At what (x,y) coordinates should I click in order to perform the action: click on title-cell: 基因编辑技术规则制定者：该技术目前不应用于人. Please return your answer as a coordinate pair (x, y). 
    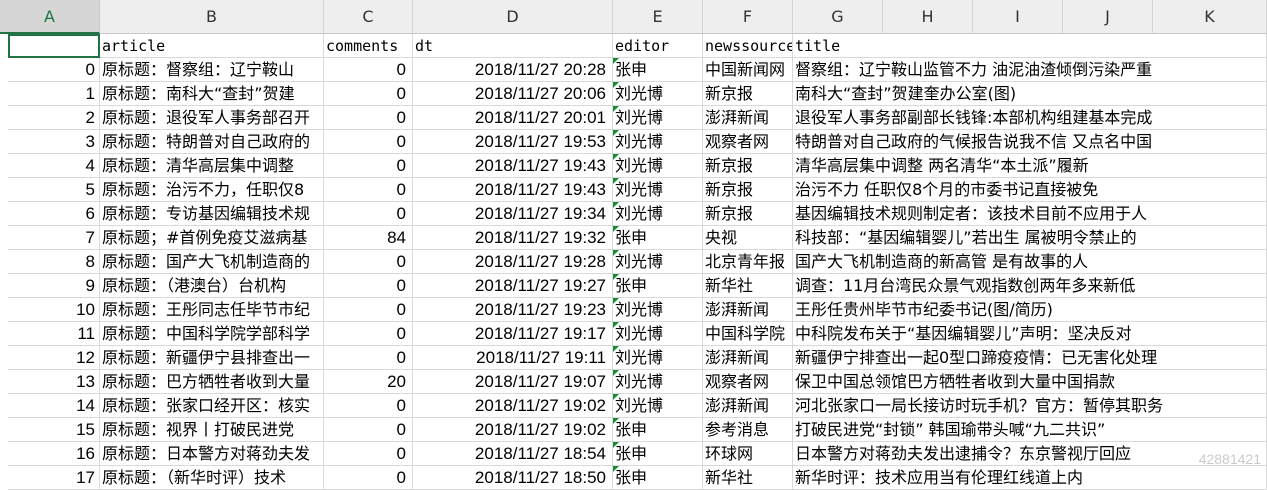
    Looking at the image, I should click on (1030, 214).